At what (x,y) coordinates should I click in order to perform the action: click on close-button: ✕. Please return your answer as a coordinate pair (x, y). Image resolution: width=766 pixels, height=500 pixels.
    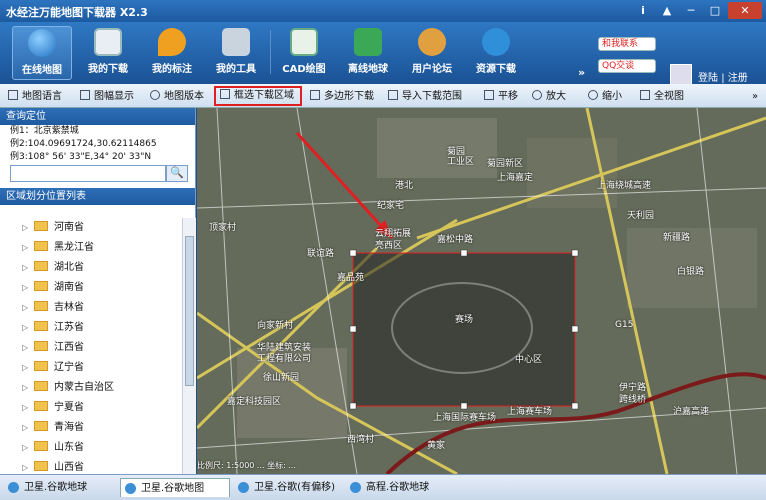
    Looking at the image, I should click on (745, 10).